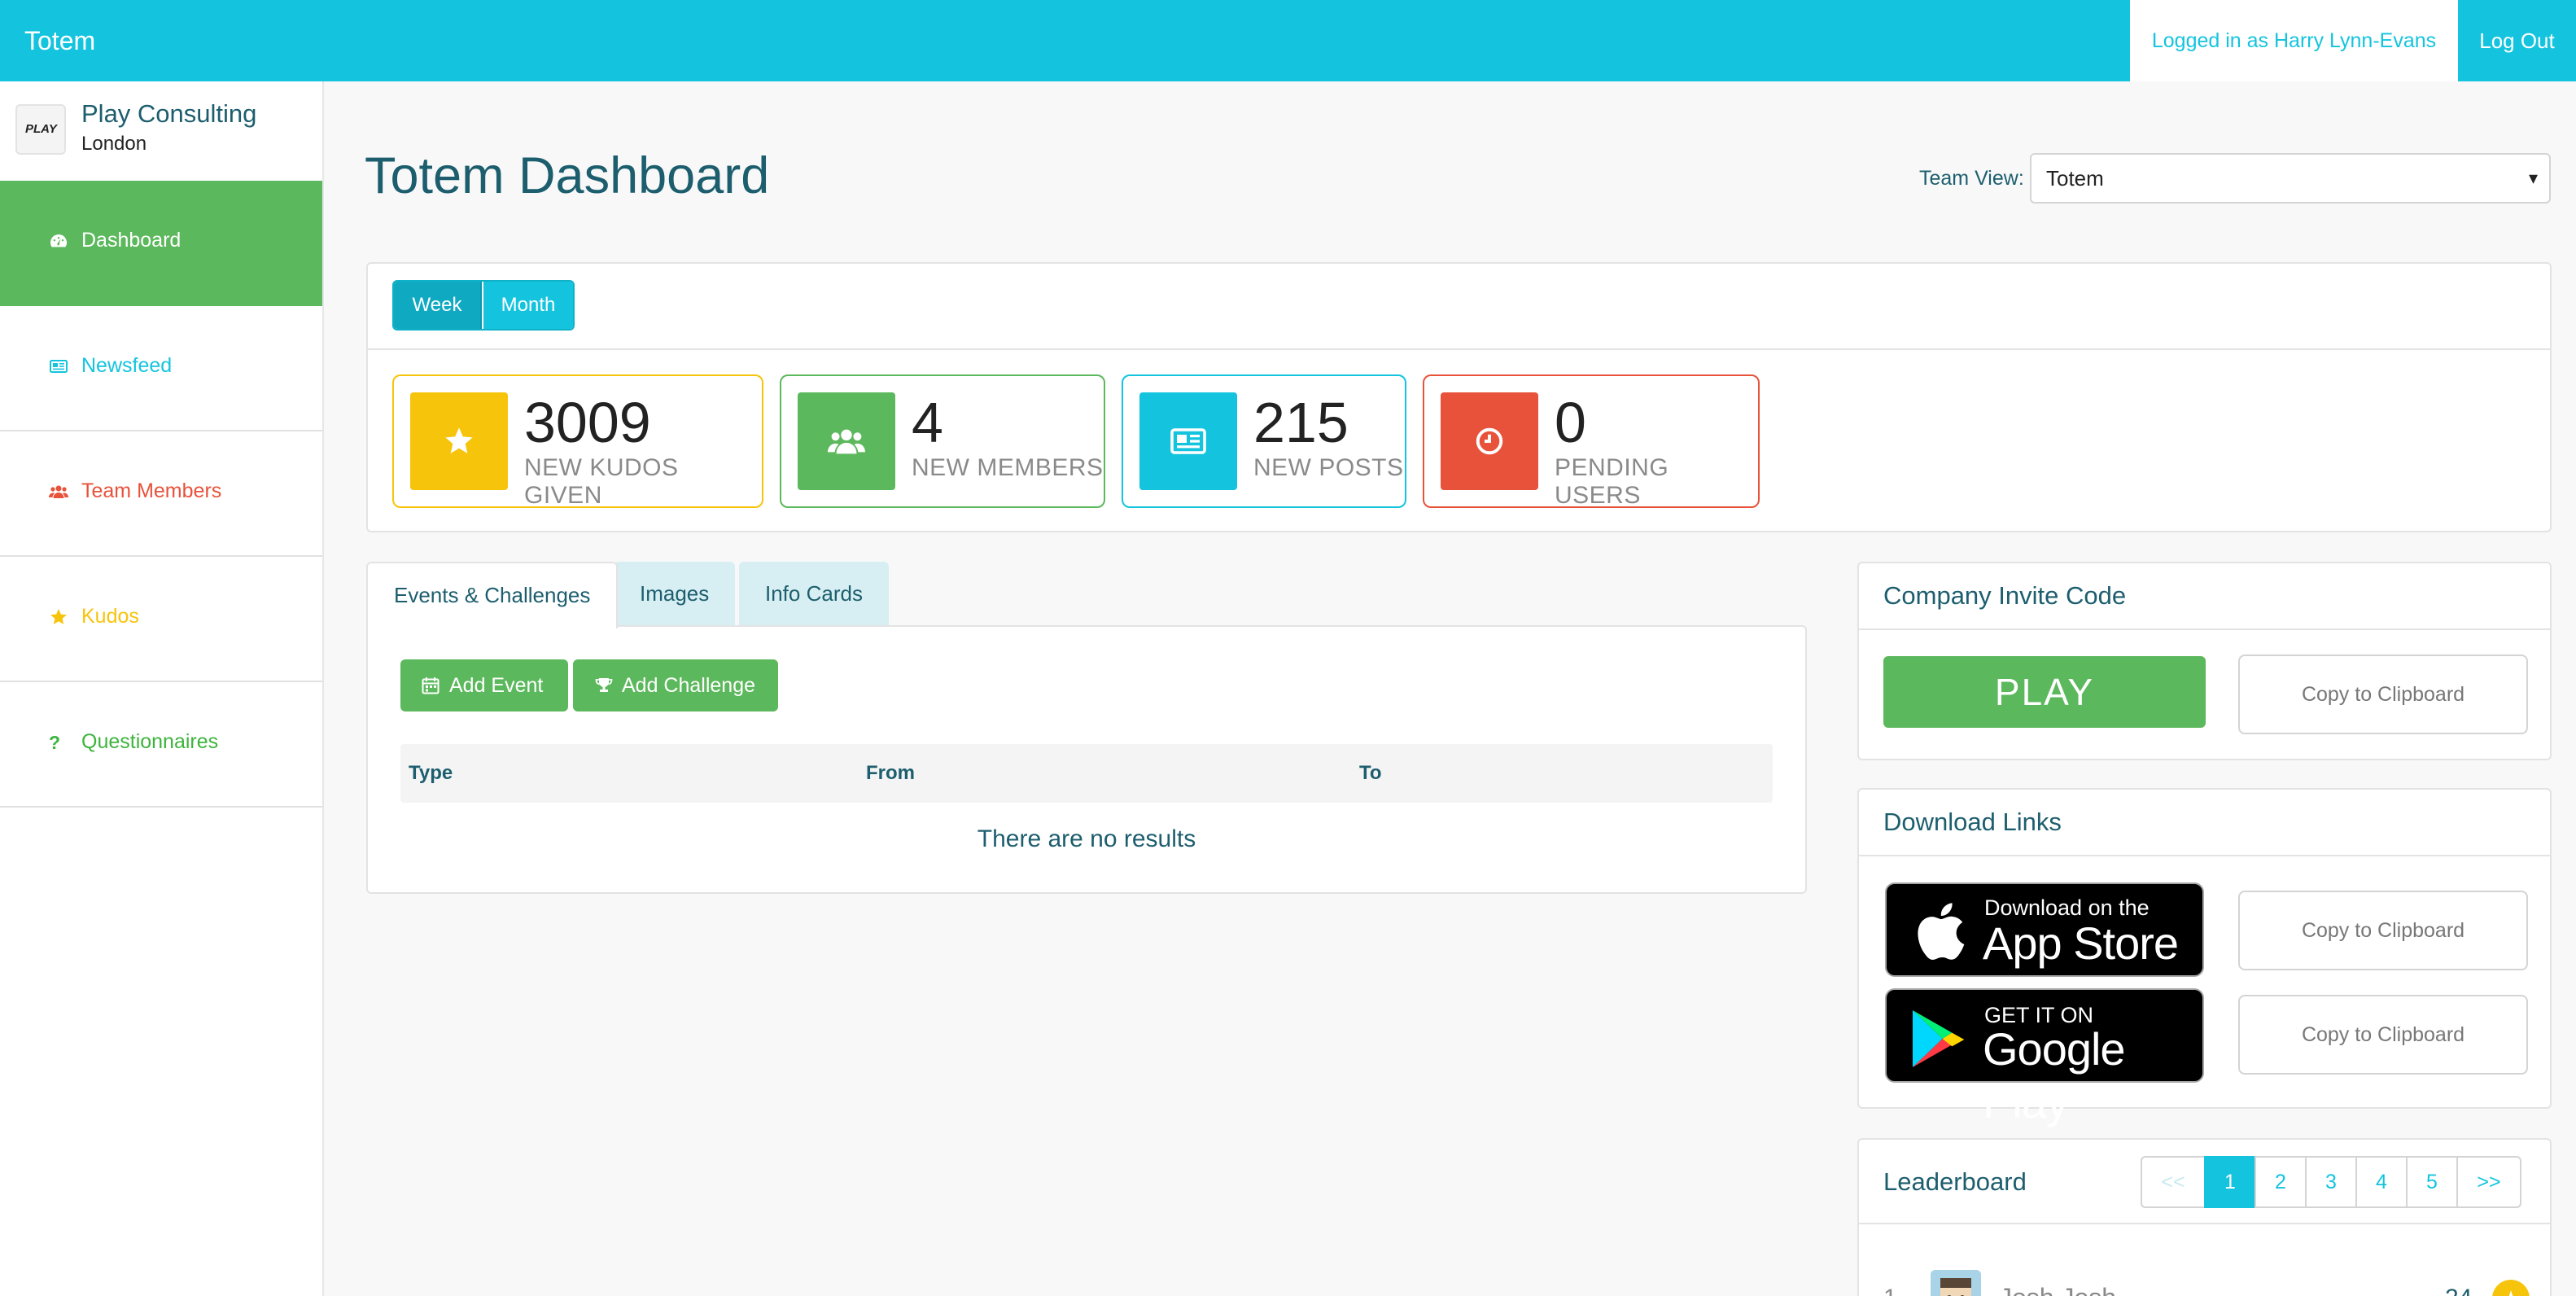 This screenshot has width=2576, height=1296. I want to click on stats-panel-header: Week Month, so click(1459, 307).